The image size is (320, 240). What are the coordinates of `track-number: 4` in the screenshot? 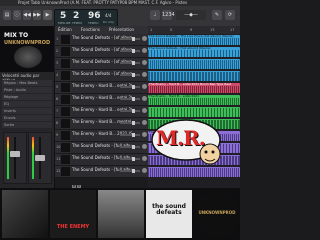 It's located at (57, 75).